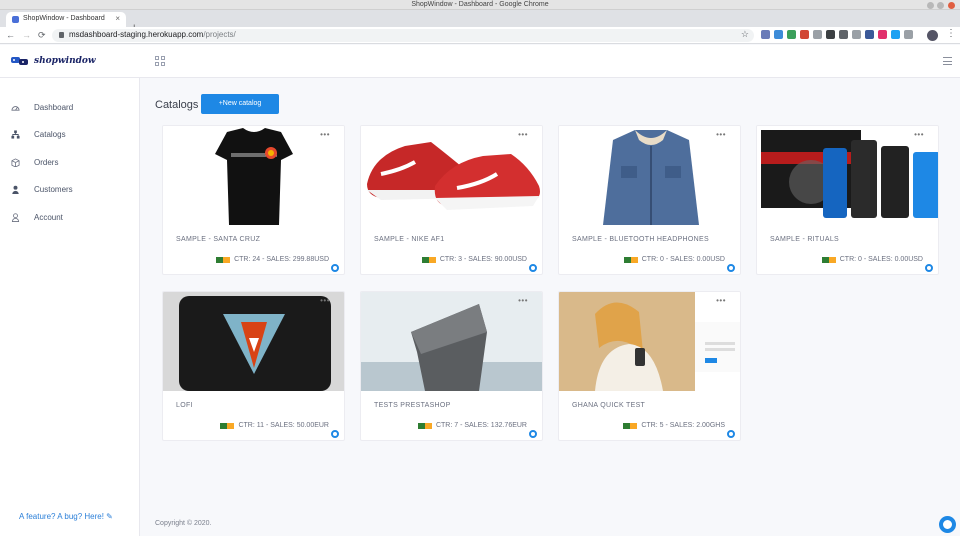 Image resolution: width=960 pixels, height=536 pixels. I want to click on catalog-stats: CTR: 7 - SALES: 132.76EUR, so click(481, 425).